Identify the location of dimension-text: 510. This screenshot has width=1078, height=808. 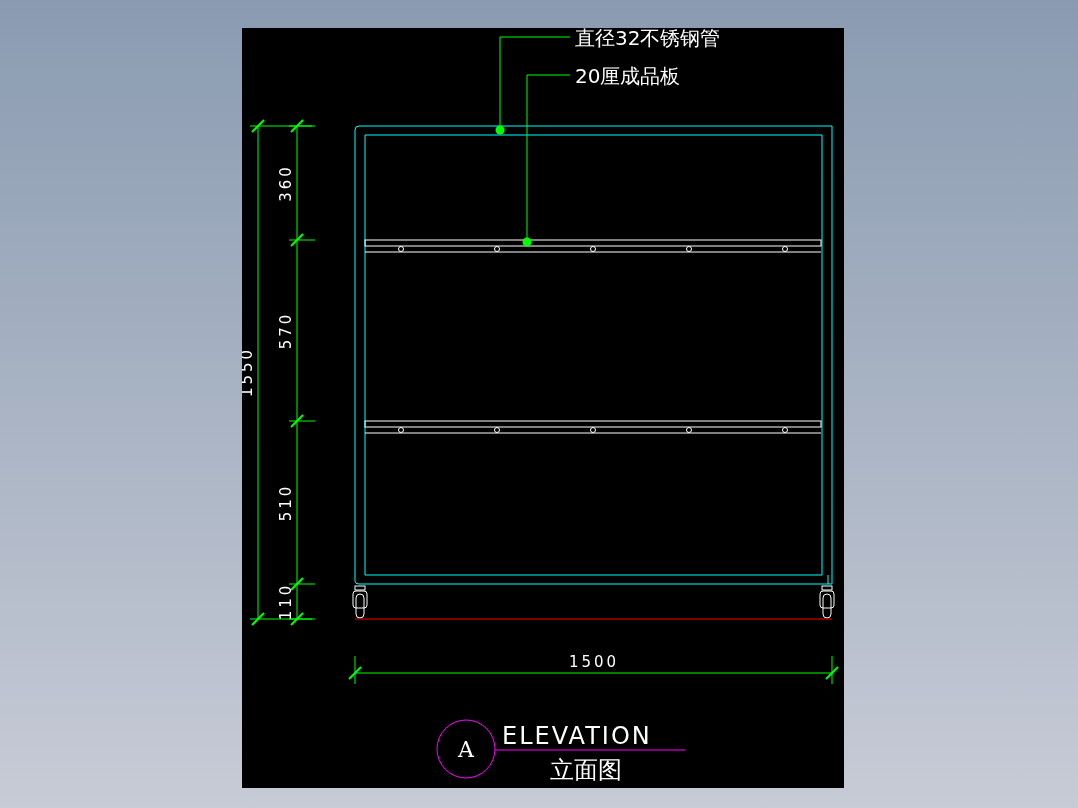
(286, 502).